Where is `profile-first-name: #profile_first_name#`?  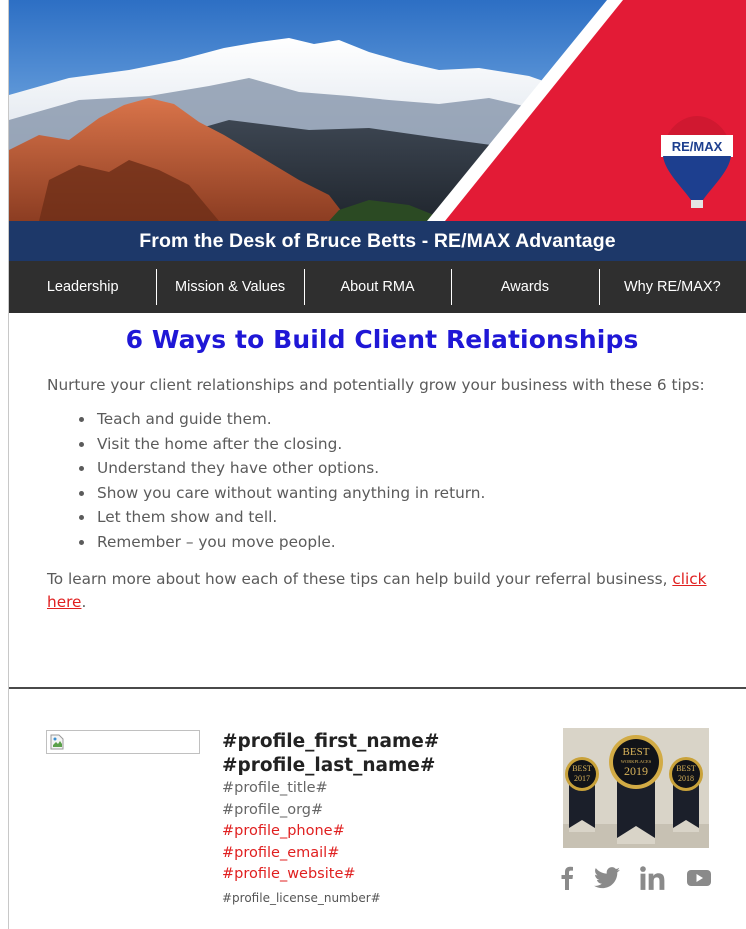
profile-first-name: #profile_first_name# is located at coordinates (331, 741).